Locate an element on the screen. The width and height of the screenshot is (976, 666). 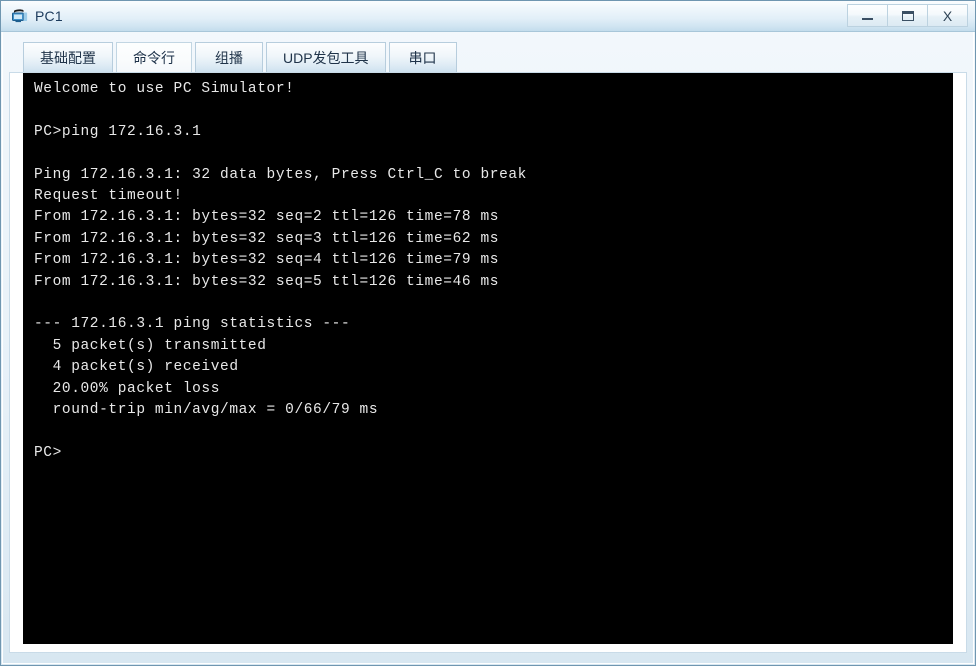
tab-label: 基础配置 is located at coordinates (68, 57).